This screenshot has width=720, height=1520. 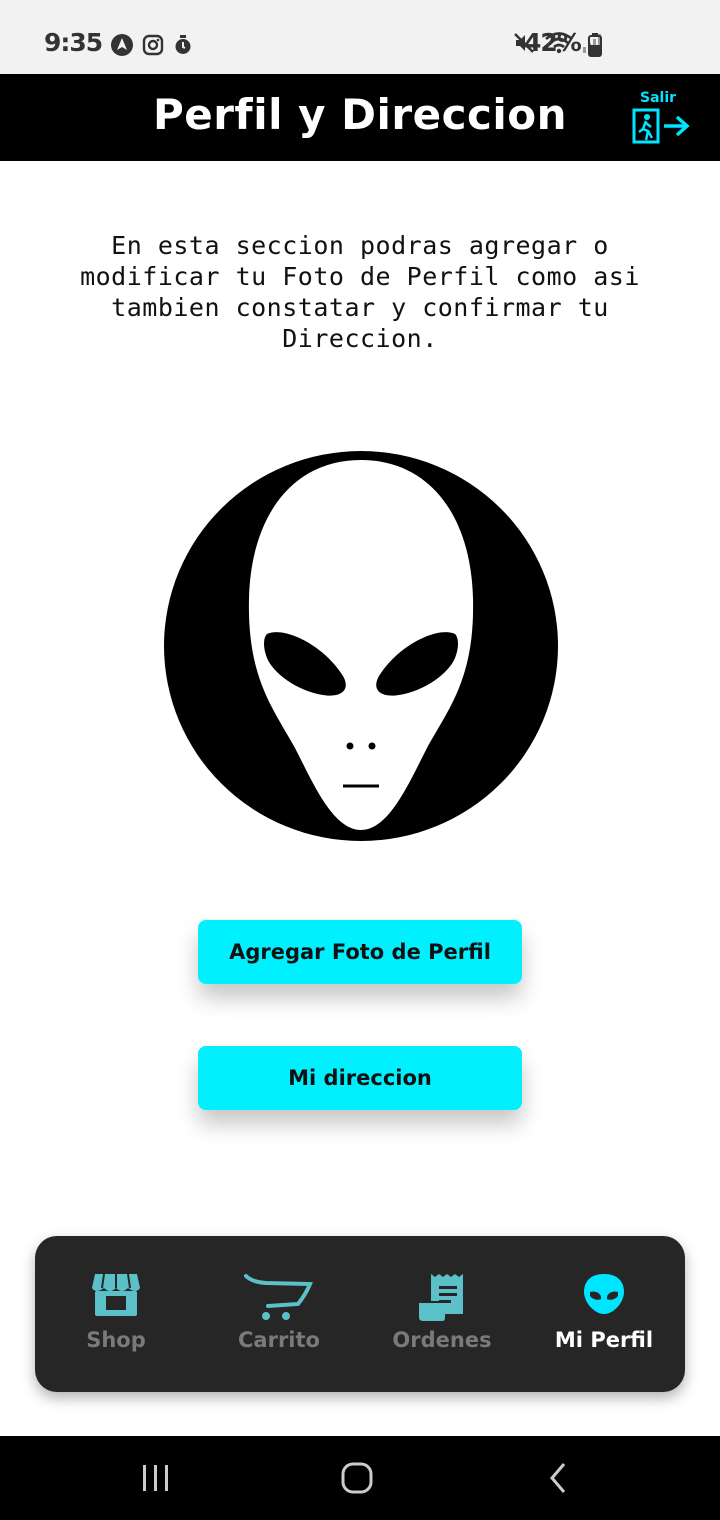 I want to click on home-button, so click(x=357, y=1478).